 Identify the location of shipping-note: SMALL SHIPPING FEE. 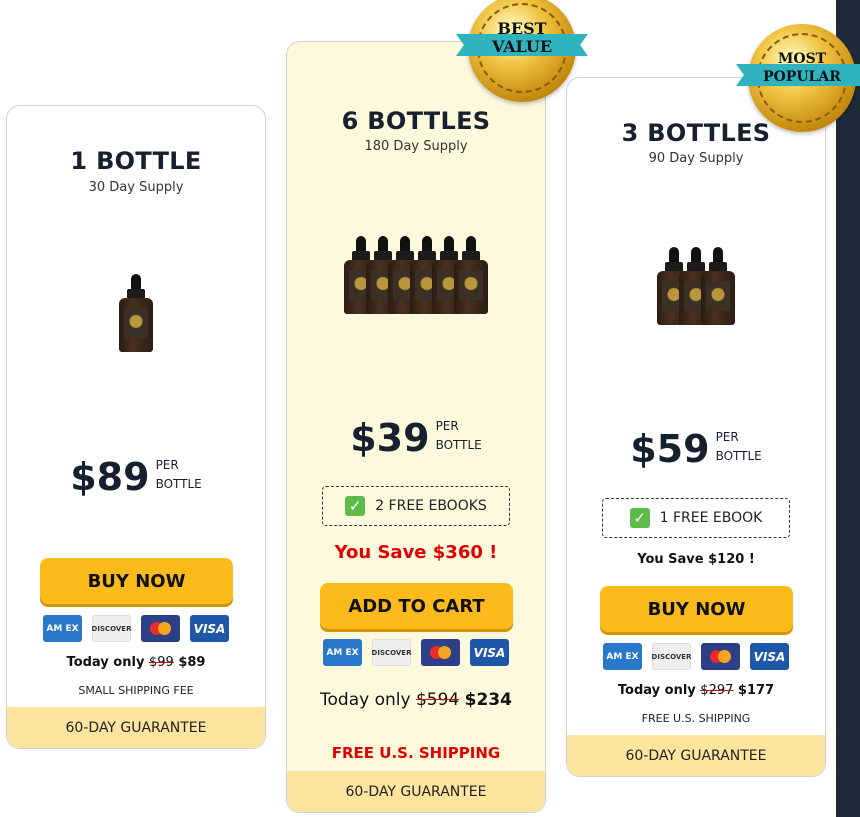
(136, 690).